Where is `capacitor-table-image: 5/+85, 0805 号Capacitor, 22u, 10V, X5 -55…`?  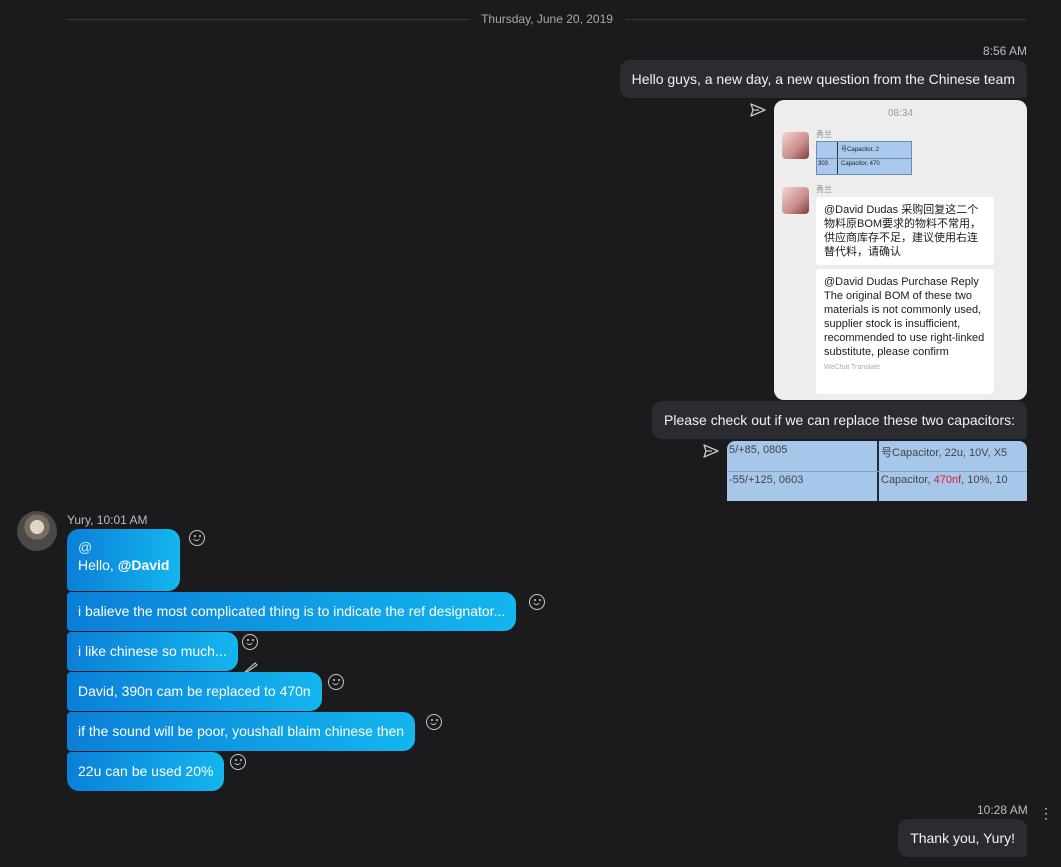
capacitor-table-image: 5/+85, 0805 号Capacitor, 22u, 10V, X5 -55… is located at coordinates (877, 471).